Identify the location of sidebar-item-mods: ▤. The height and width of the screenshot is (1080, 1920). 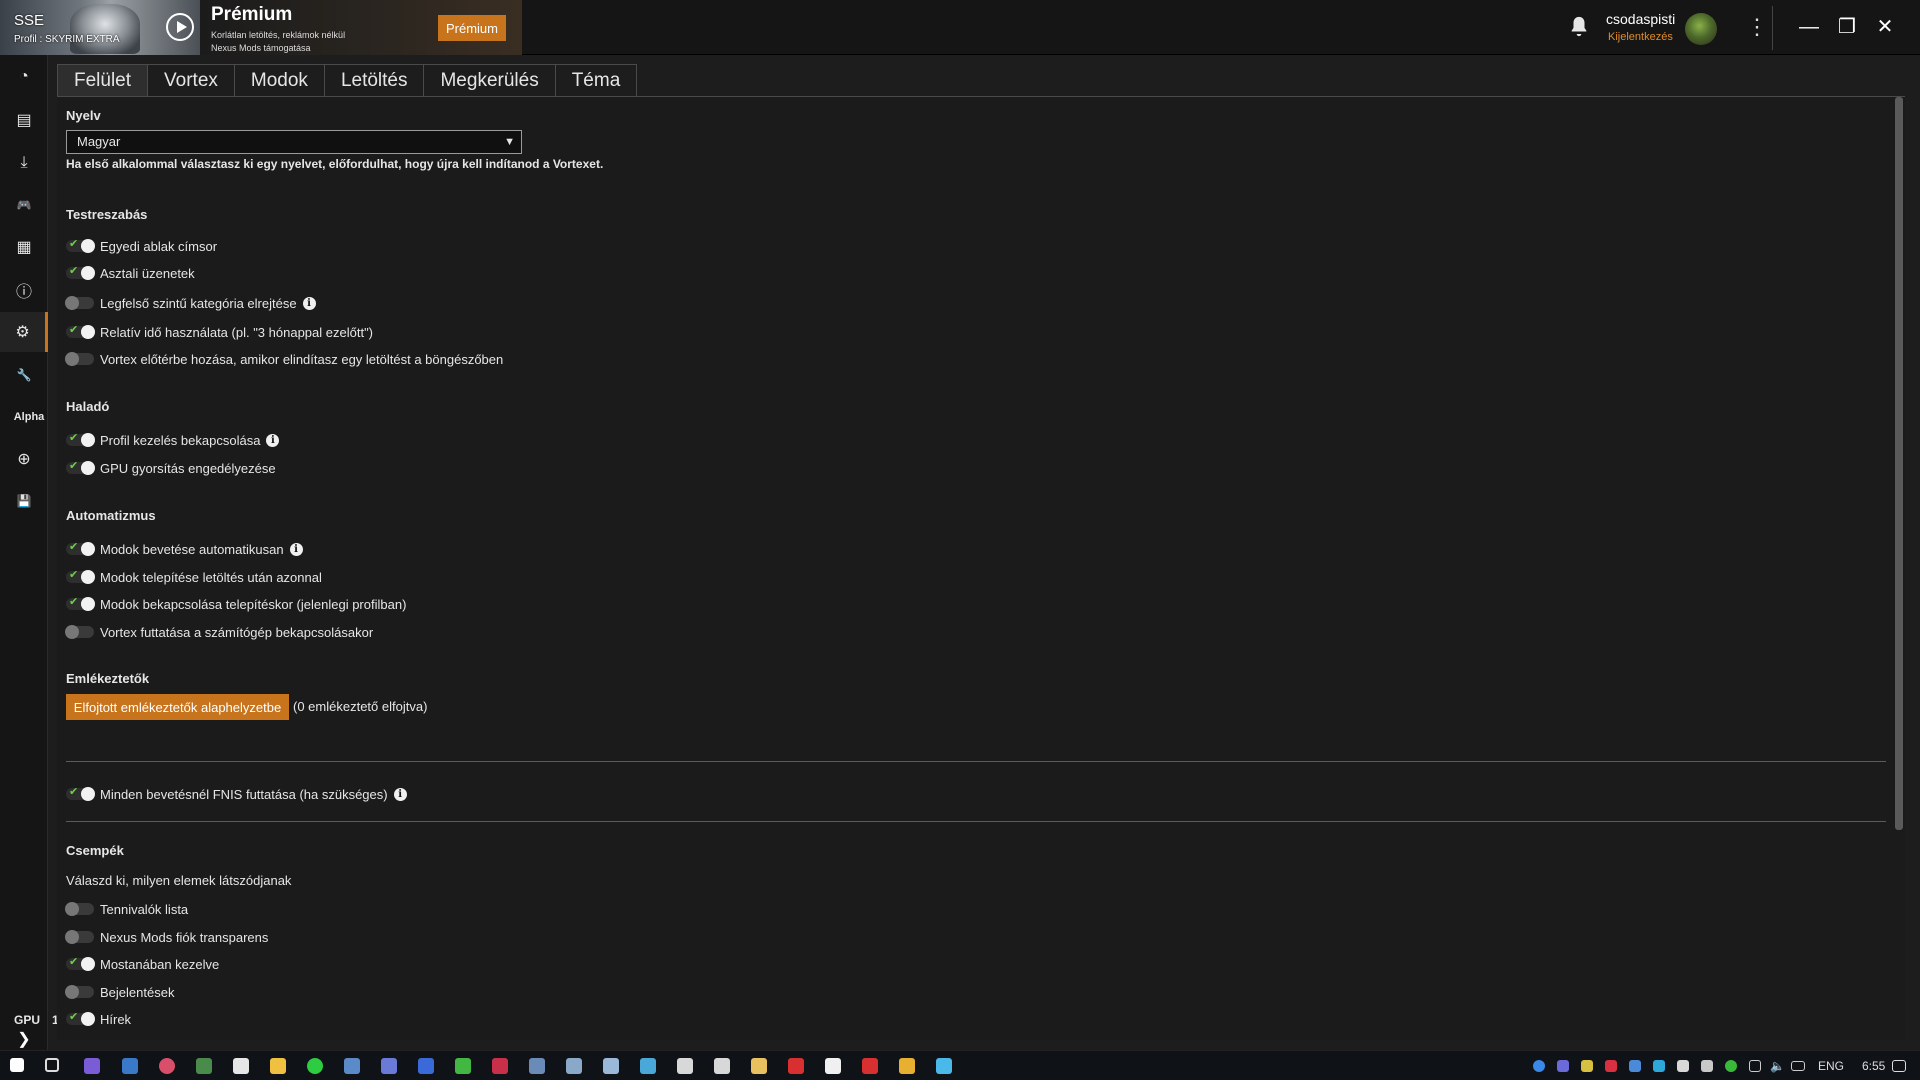
(24, 120).